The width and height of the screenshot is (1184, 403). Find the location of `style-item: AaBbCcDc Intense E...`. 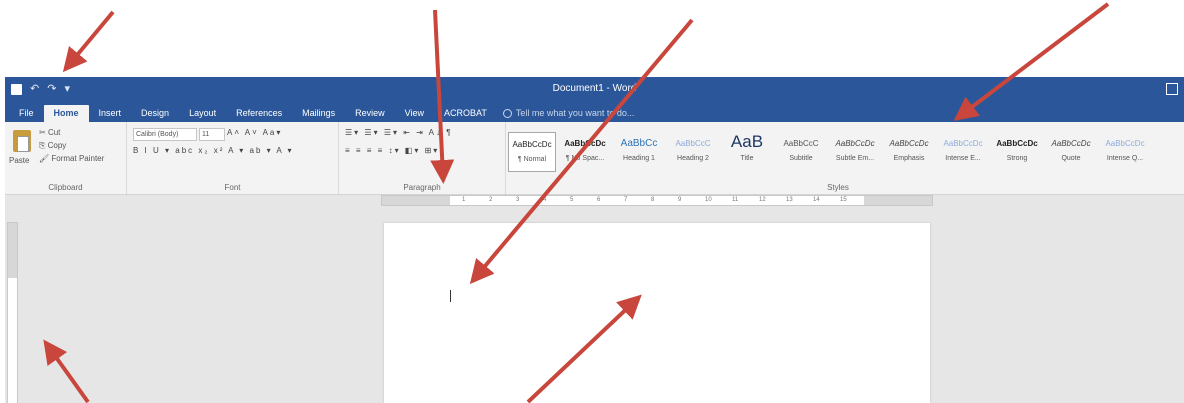

style-item: AaBbCcDc Intense E... is located at coordinates (963, 151).